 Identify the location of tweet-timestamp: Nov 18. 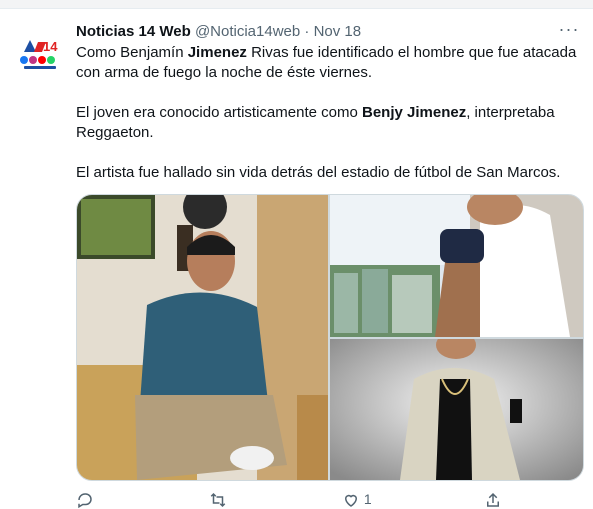
(338, 31).